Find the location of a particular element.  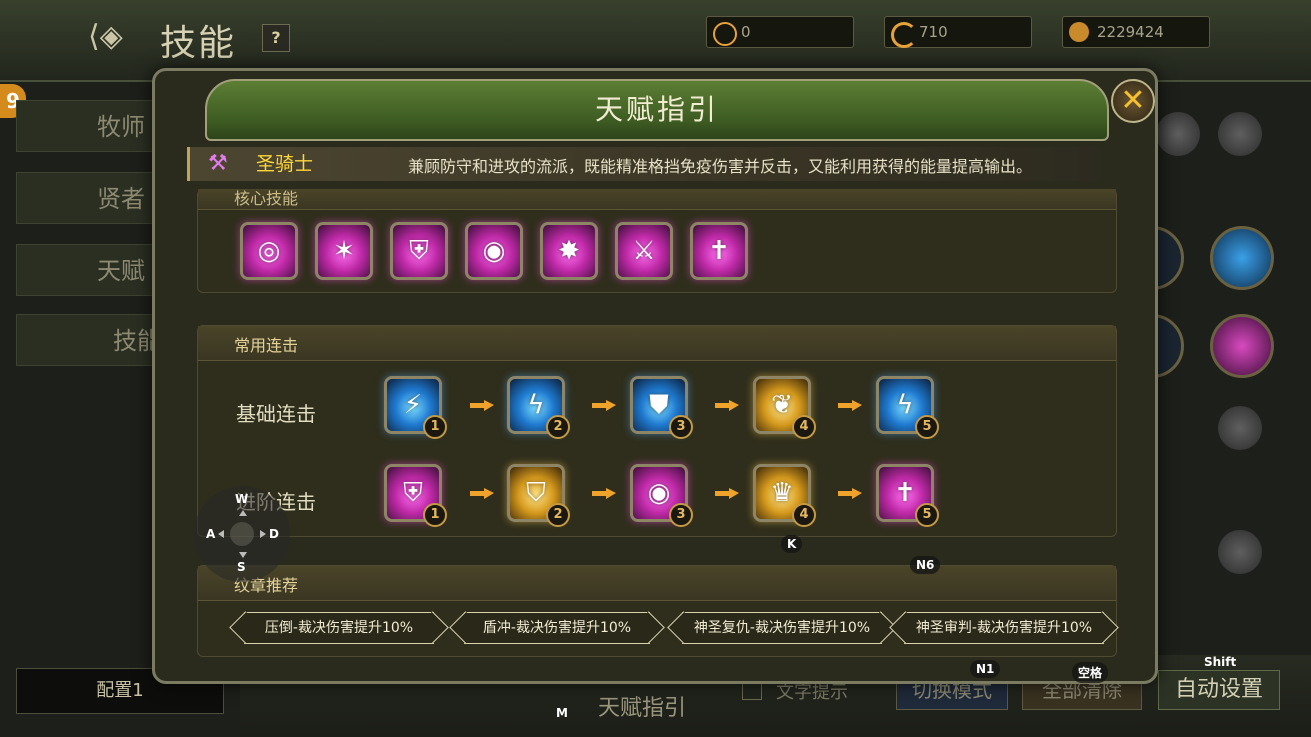

sidebar-item-label: 牧师 is located at coordinates (121, 127).